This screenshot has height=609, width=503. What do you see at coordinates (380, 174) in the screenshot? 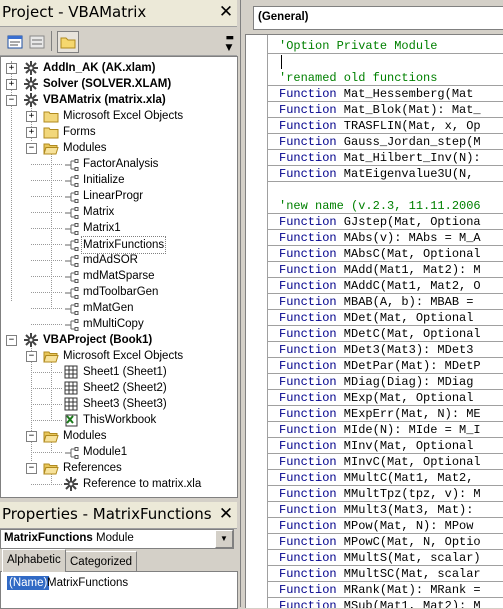
I see `code-line: Function MatEigenvalue3U(N,` at bounding box center [380, 174].